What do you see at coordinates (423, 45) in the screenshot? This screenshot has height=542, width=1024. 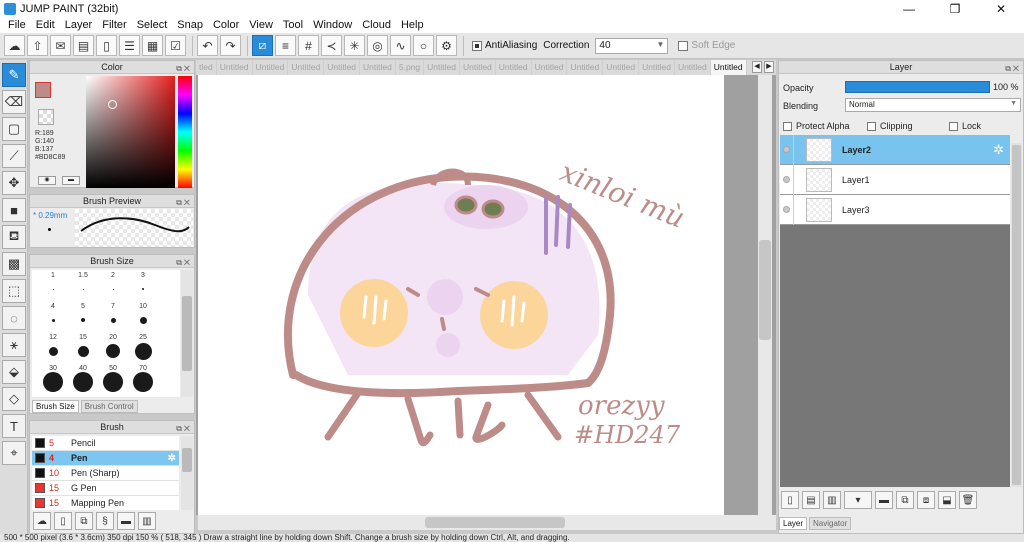 I see `ellipse-ruler-icon: ○` at bounding box center [423, 45].